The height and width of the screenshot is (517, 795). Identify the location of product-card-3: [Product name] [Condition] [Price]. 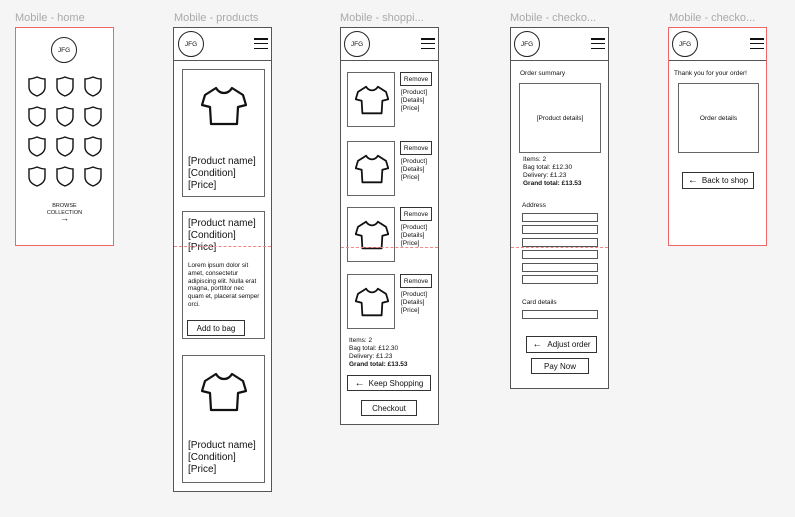
(223, 419).